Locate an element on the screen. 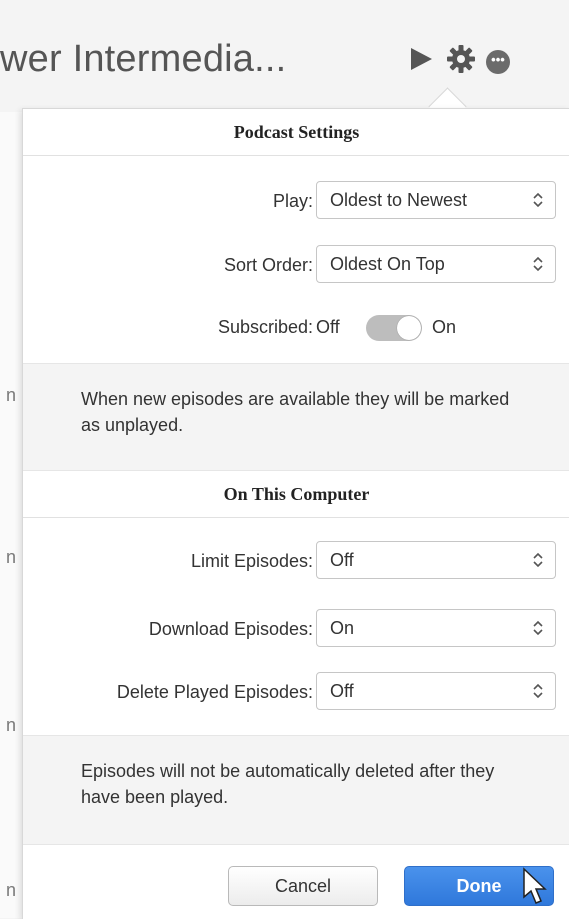  gear-icon is located at coordinates (461, 59).